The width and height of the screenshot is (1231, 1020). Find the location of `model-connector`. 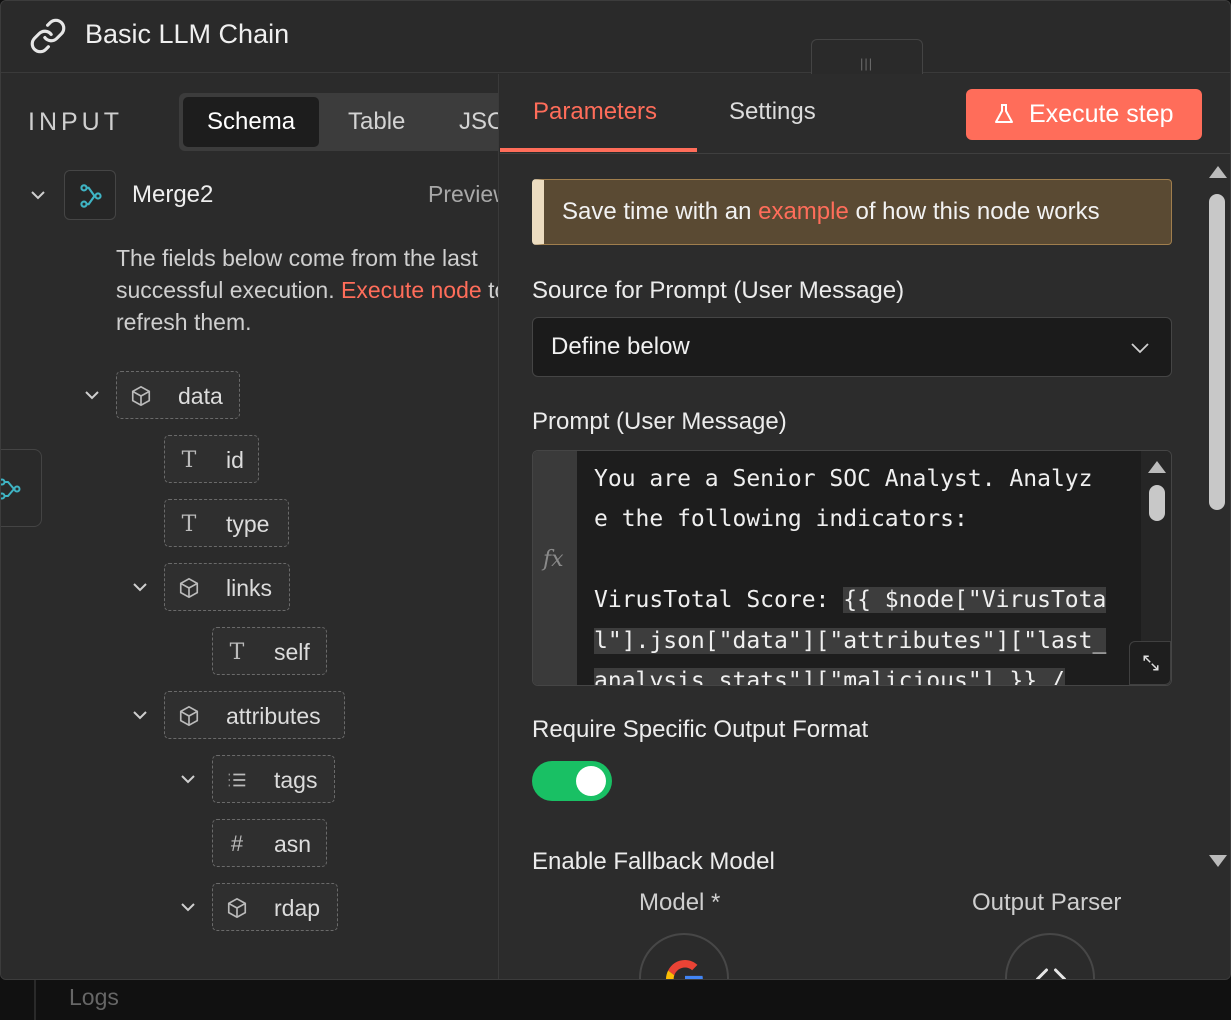

model-connector is located at coordinates (684, 956).